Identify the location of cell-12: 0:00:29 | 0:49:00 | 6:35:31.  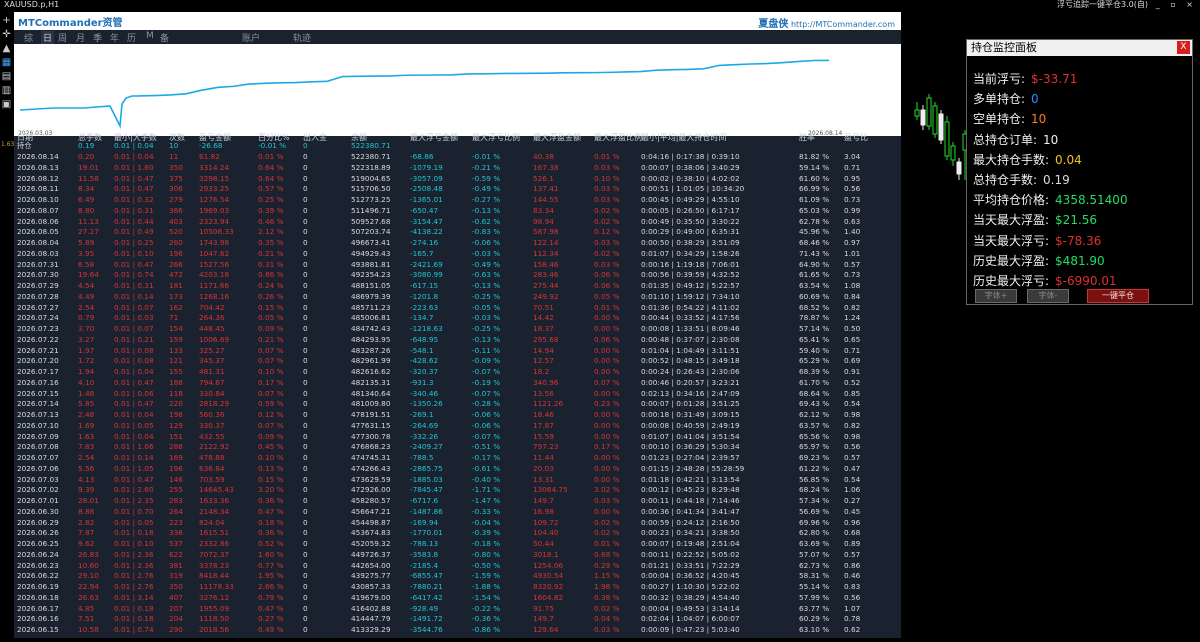
(690, 232).